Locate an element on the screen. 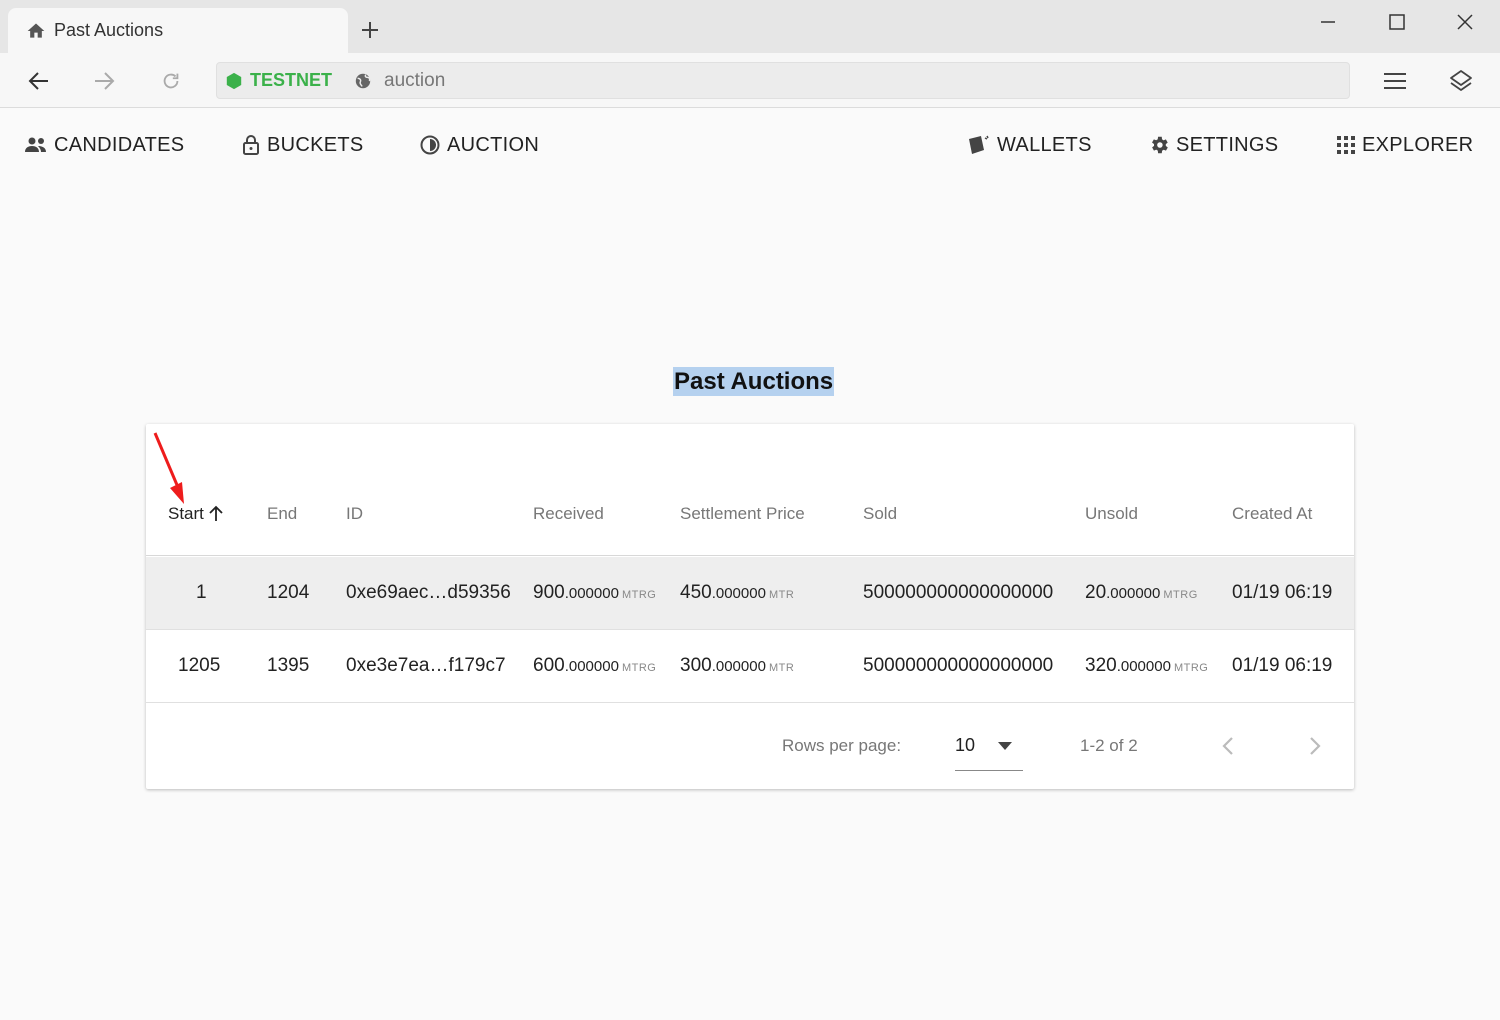  nav-settings-label: SETTINGS is located at coordinates (1227, 144).